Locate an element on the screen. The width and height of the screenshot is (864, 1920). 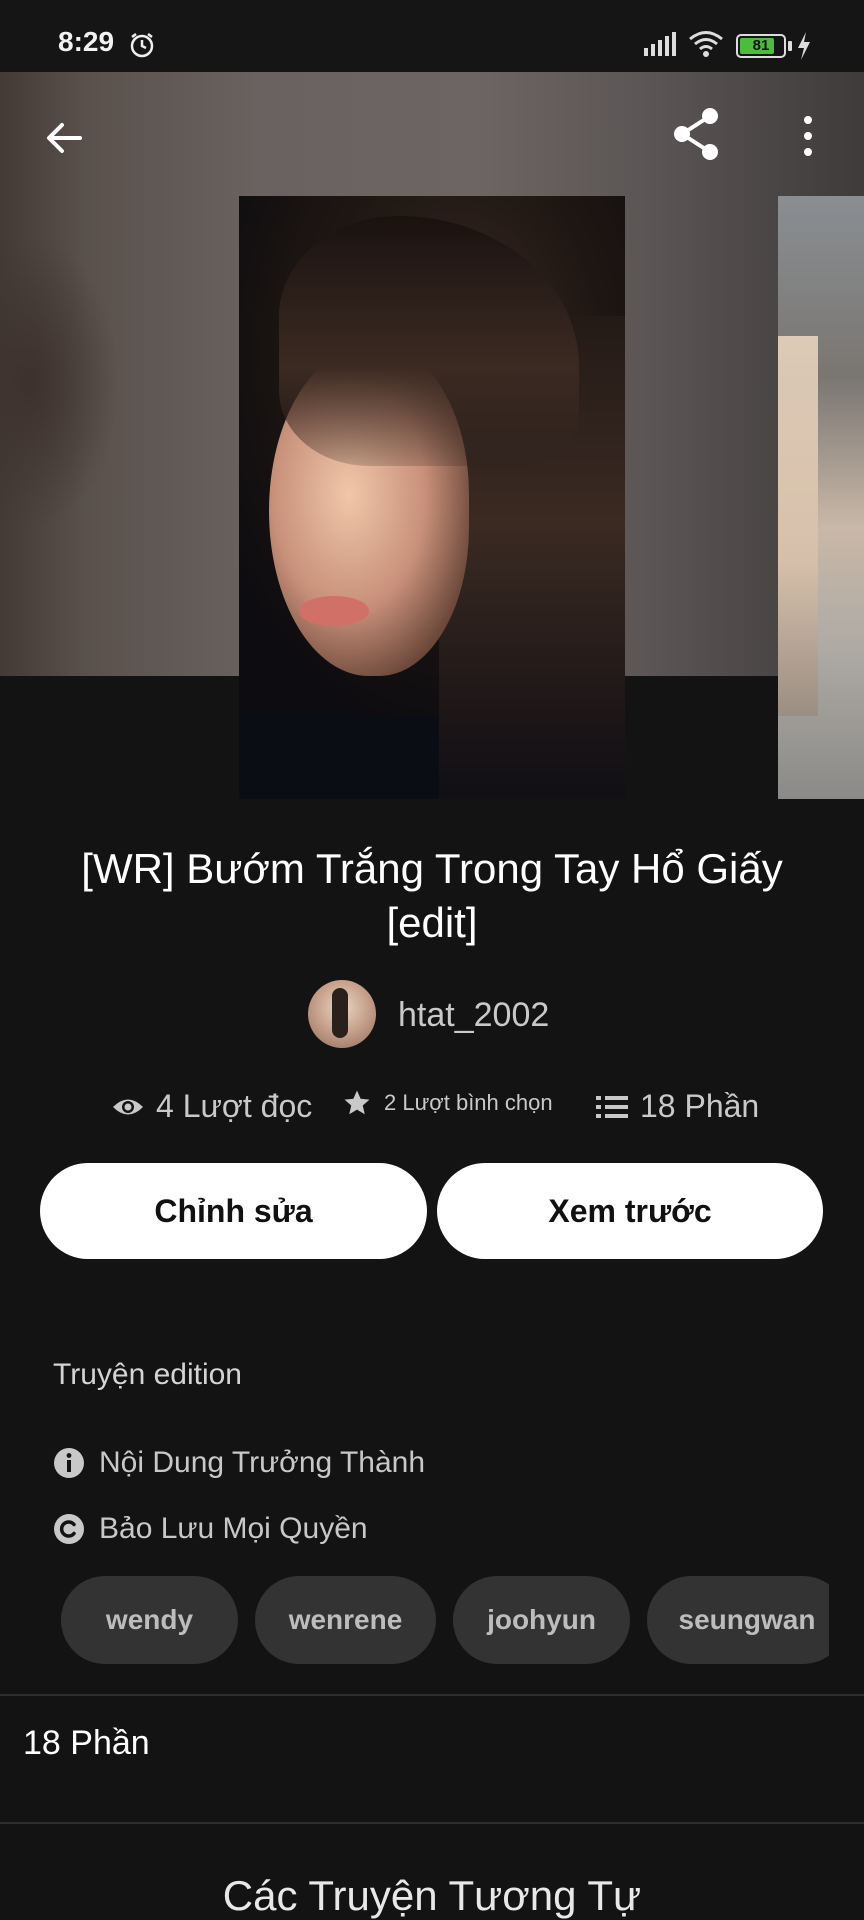
signal-icon is located at coordinates (660, 44).